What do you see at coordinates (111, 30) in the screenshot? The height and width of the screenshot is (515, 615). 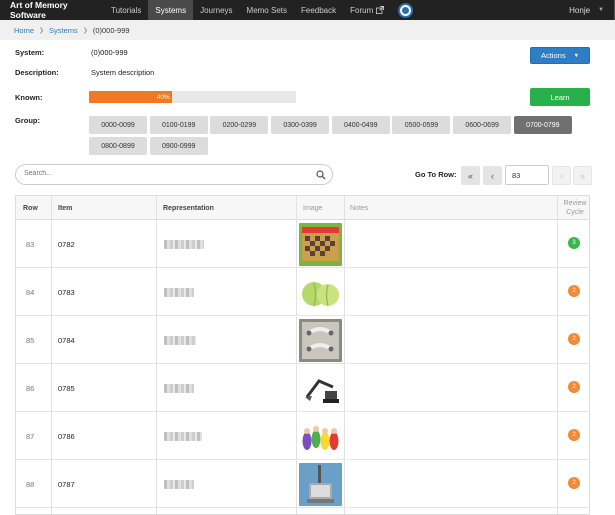 I see `breadcrumb-current: (0)000-999` at bounding box center [111, 30].